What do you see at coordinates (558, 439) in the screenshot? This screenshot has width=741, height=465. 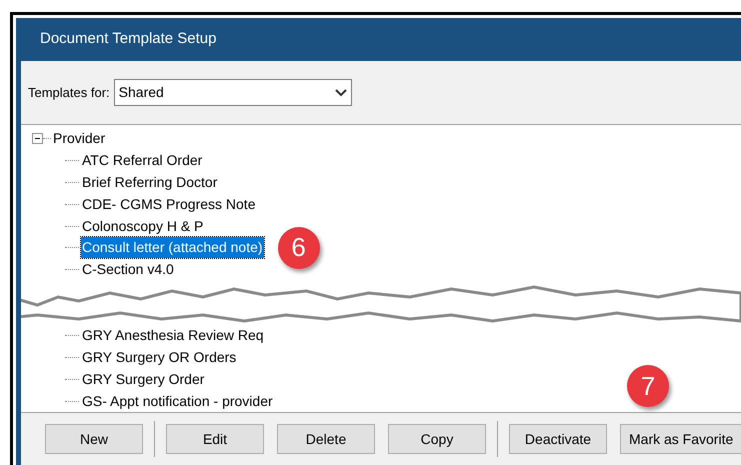 I see `action-button: Deactivate` at bounding box center [558, 439].